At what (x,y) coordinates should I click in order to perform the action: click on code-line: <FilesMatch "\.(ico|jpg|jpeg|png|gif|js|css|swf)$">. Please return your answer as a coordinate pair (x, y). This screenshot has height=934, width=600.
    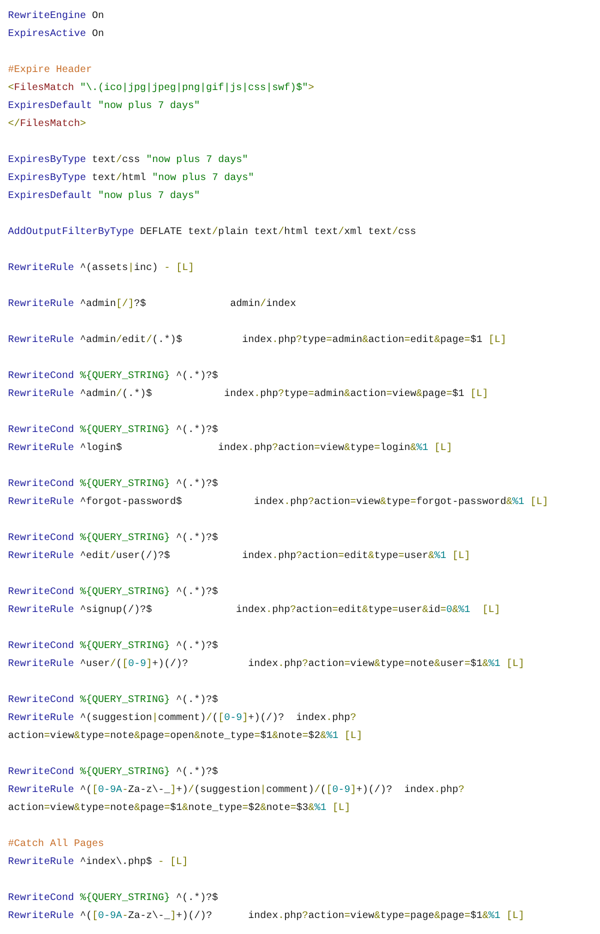
    Looking at the image, I should click on (161, 89).